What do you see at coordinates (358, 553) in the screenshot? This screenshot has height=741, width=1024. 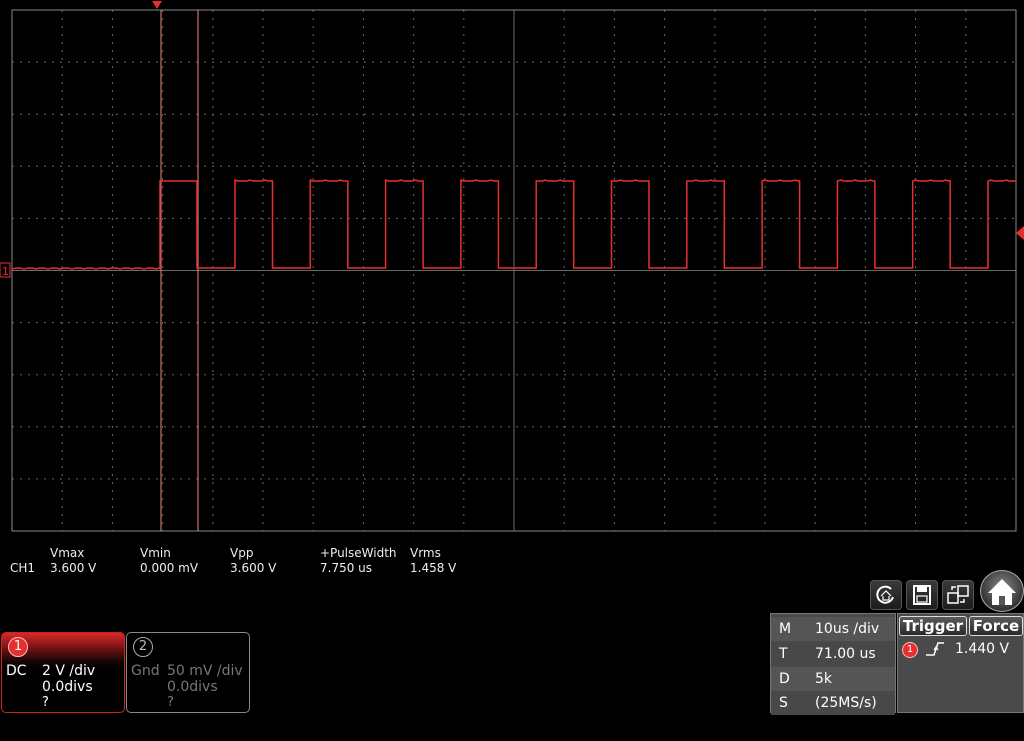 I see `measurement-name: +PulseWidth` at bounding box center [358, 553].